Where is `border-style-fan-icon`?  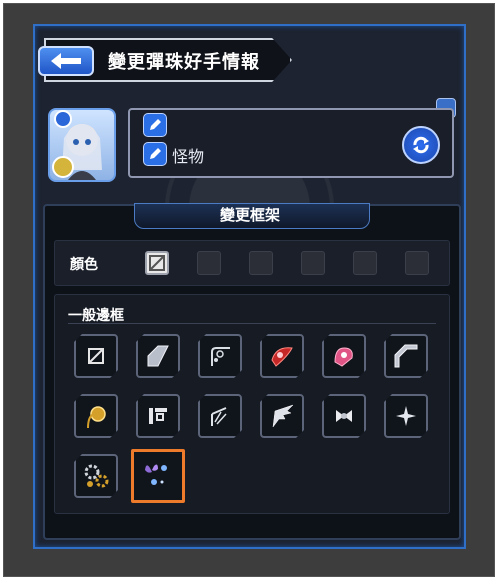
border-style-fan-icon is located at coordinates (220, 416).